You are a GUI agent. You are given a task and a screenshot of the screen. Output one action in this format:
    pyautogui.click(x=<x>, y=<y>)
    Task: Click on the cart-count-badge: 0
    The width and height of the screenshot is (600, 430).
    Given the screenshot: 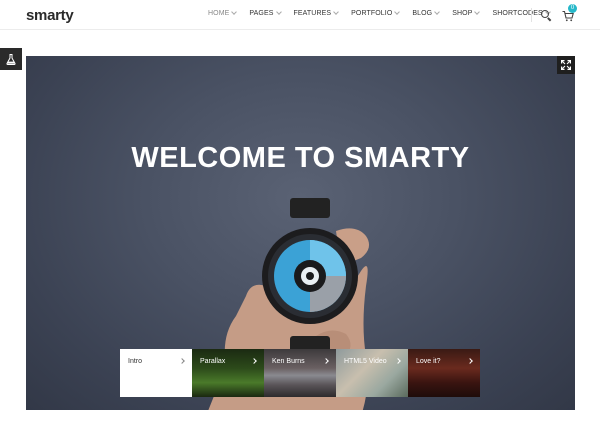 What is the action you would take?
    pyautogui.click(x=572, y=8)
    